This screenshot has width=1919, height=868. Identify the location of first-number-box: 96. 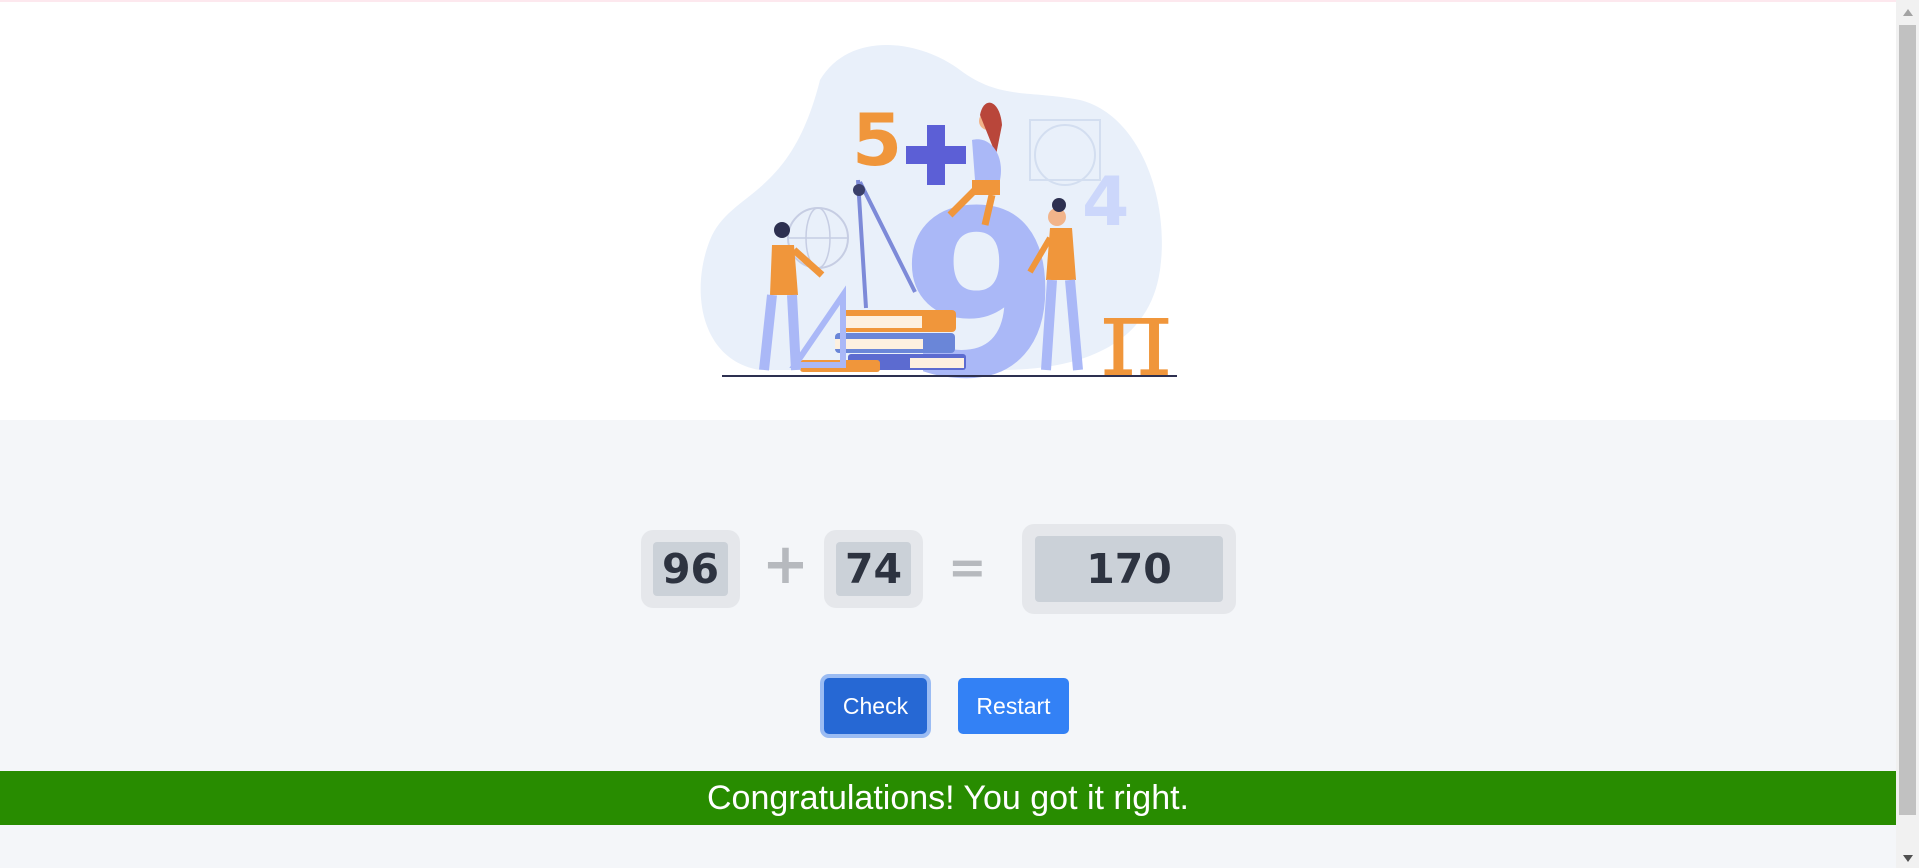
(690, 569).